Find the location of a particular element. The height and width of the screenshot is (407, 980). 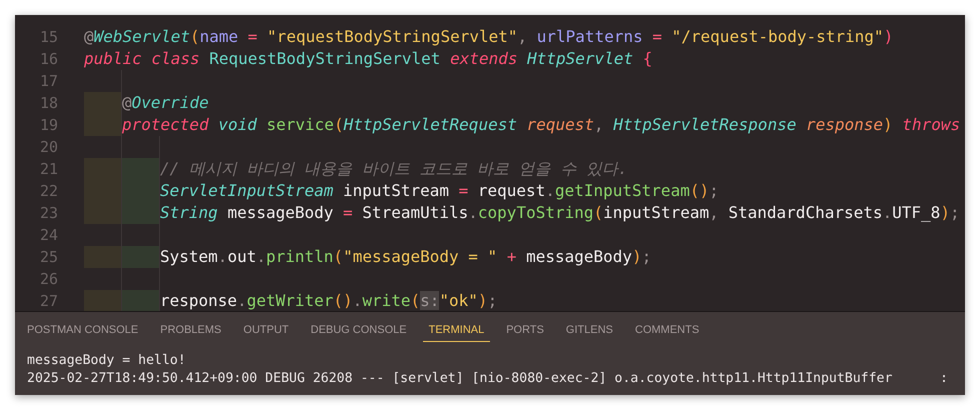

line-number: 15 is located at coordinates (48, 37).